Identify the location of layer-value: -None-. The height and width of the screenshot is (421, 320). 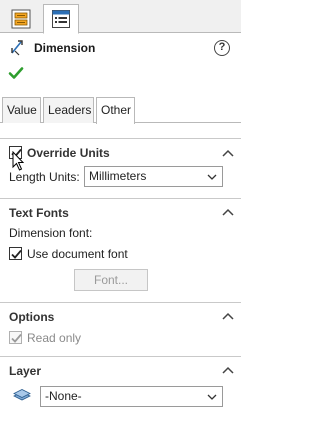
(63, 396).